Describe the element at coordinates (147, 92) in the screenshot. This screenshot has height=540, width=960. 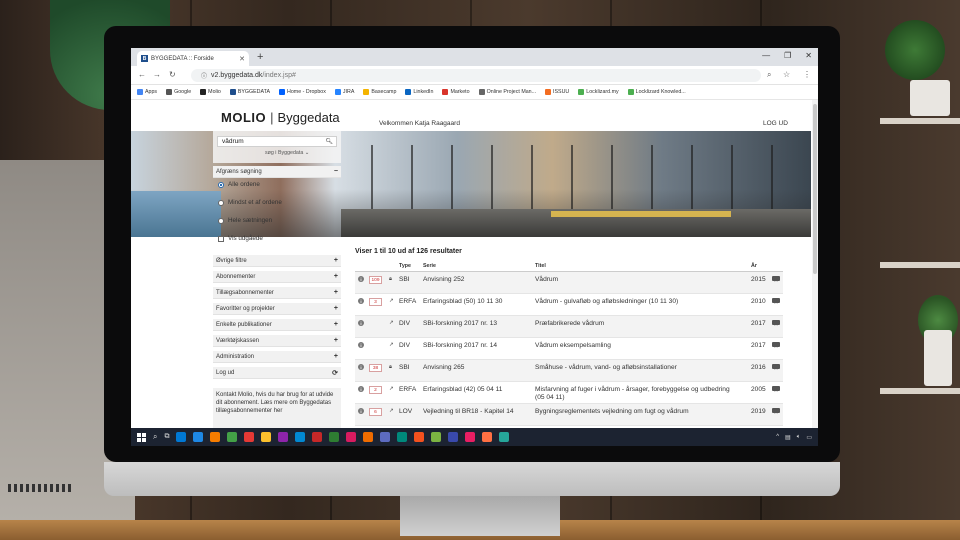
I see `bookmark-item: Apps` at that location.